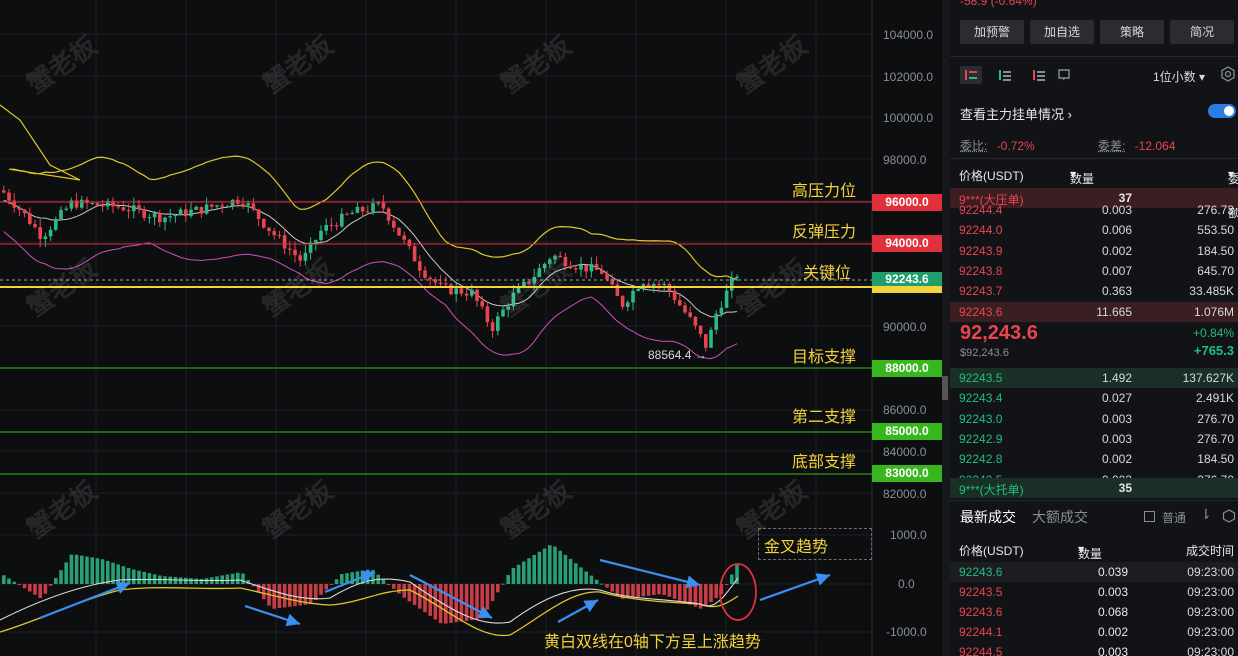 The width and height of the screenshot is (1238, 656). What do you see at coordinates (980, 459) in the screenshot?
I see `bid-price: 92242.8` at bounding box center [980, 459].